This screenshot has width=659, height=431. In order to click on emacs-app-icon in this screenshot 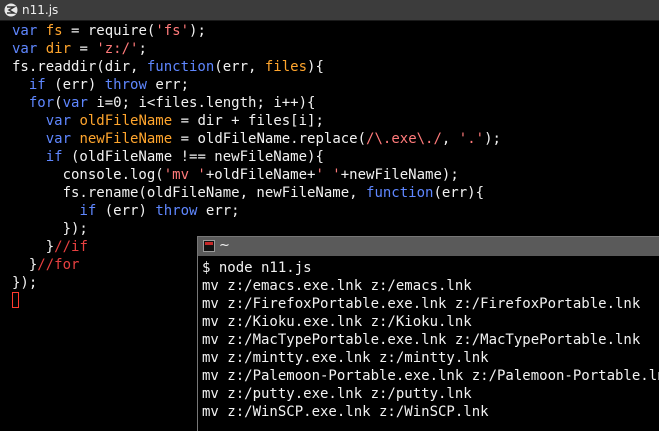, I will do `click(11, 10)`.